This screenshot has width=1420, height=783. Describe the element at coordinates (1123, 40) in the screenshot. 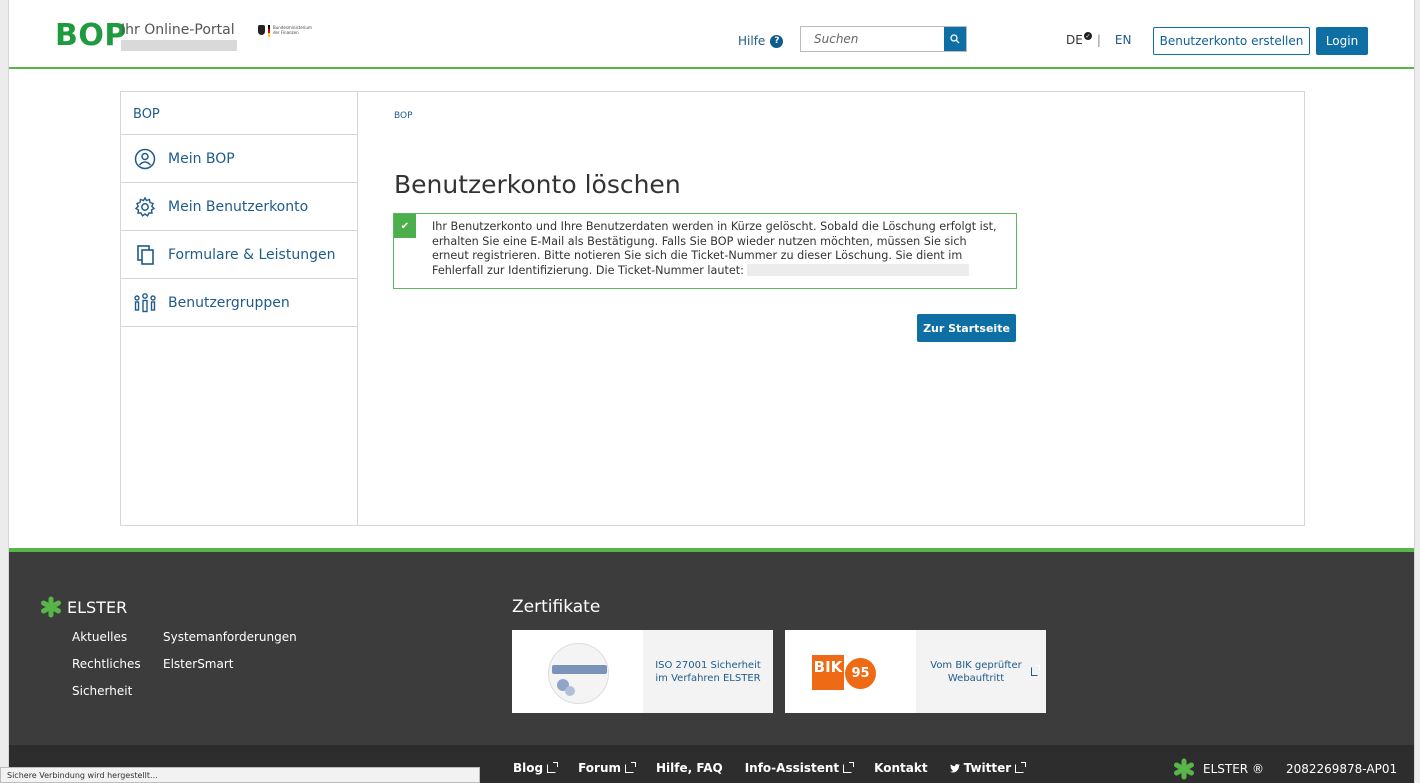

I see `lang-en: EN` at that location.